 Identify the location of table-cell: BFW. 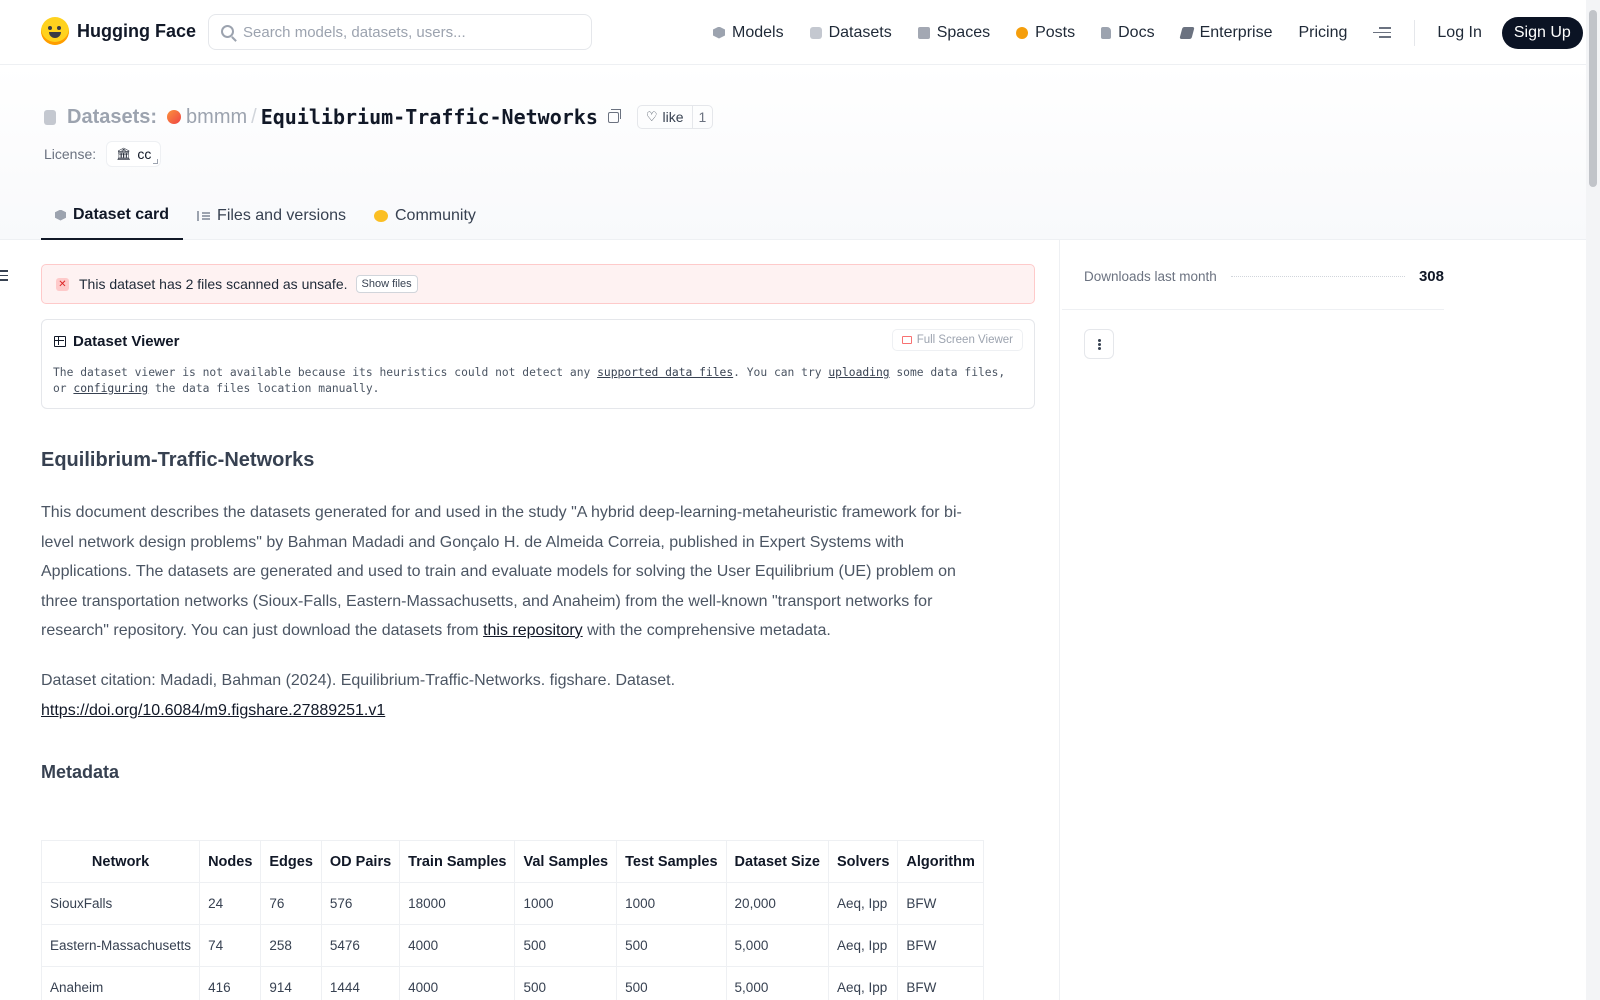
(940, 983).